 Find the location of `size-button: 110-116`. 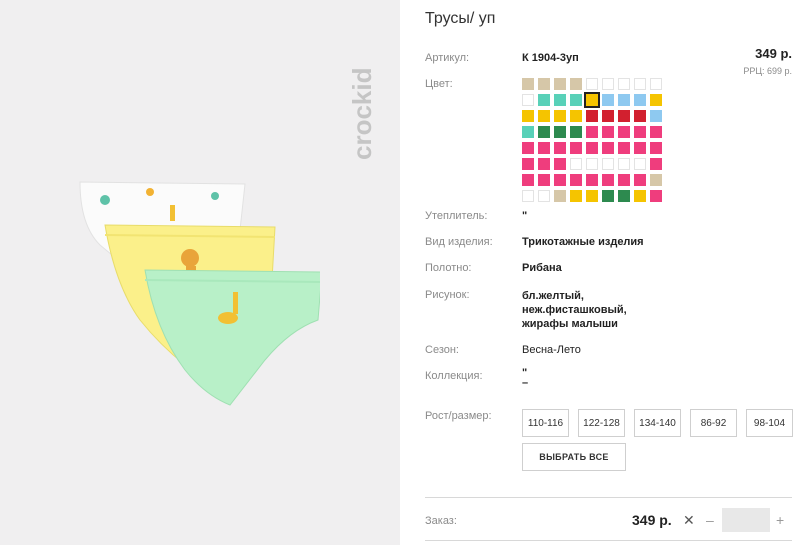

size-button: 110-116 is located at coordinates (545, 423).